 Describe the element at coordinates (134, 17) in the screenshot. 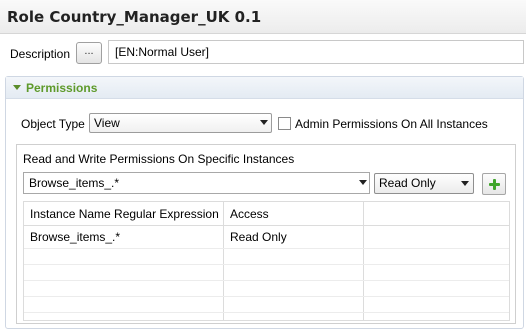

I see `page-title: Role Country_Manager_UK 0.1` at that location.